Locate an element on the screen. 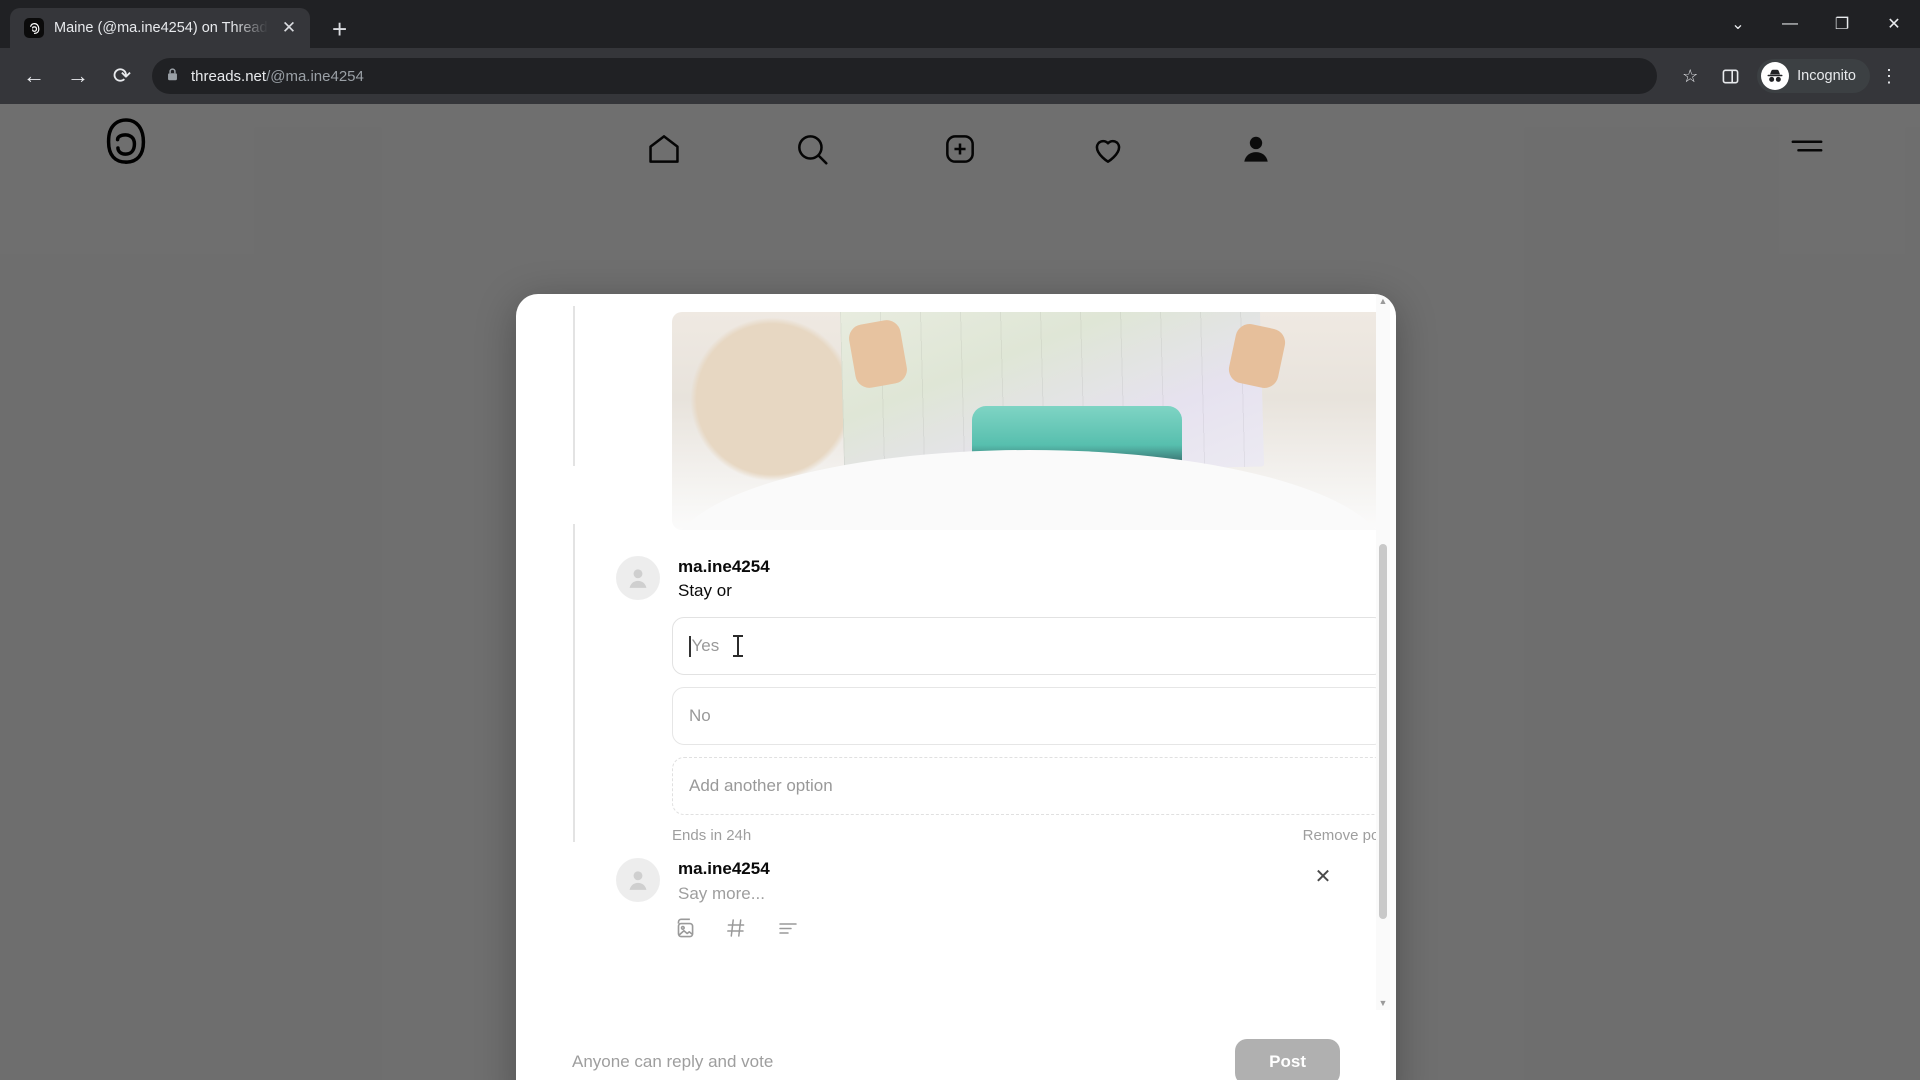 The image size is (1920, 1080). hashtag-icon is located at coordinates (737, 929).